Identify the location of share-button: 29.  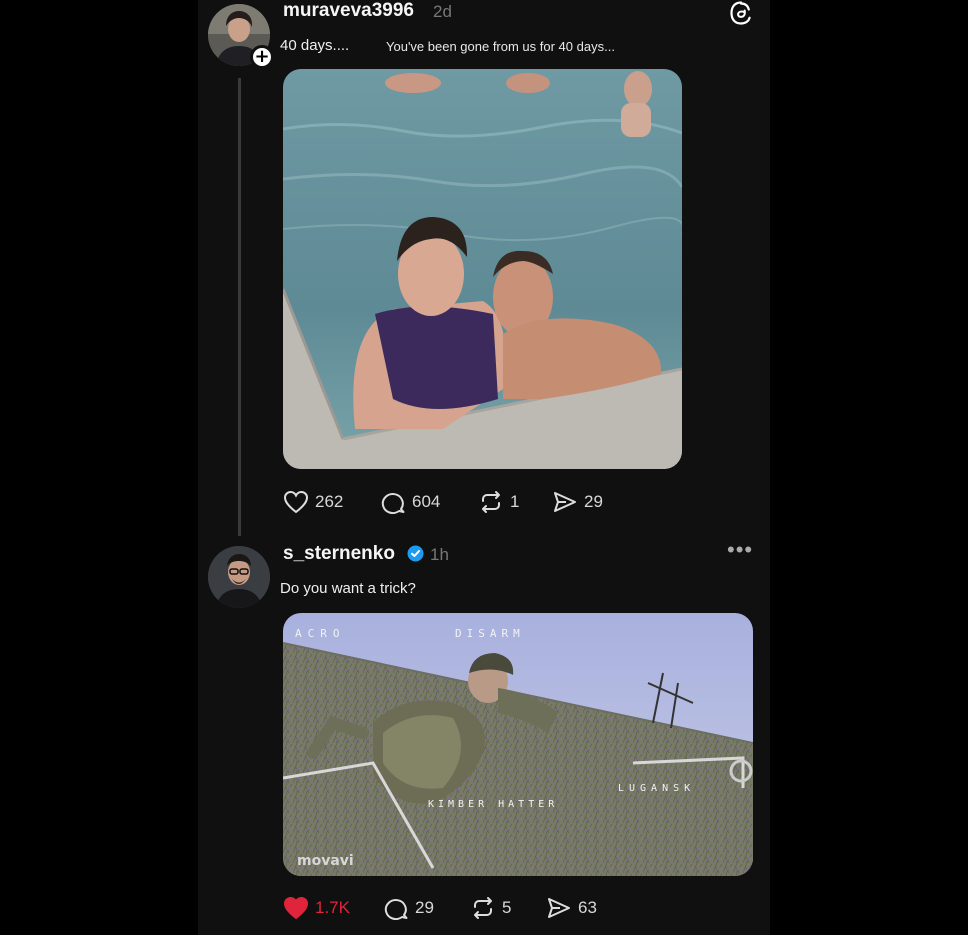
(577, 502).